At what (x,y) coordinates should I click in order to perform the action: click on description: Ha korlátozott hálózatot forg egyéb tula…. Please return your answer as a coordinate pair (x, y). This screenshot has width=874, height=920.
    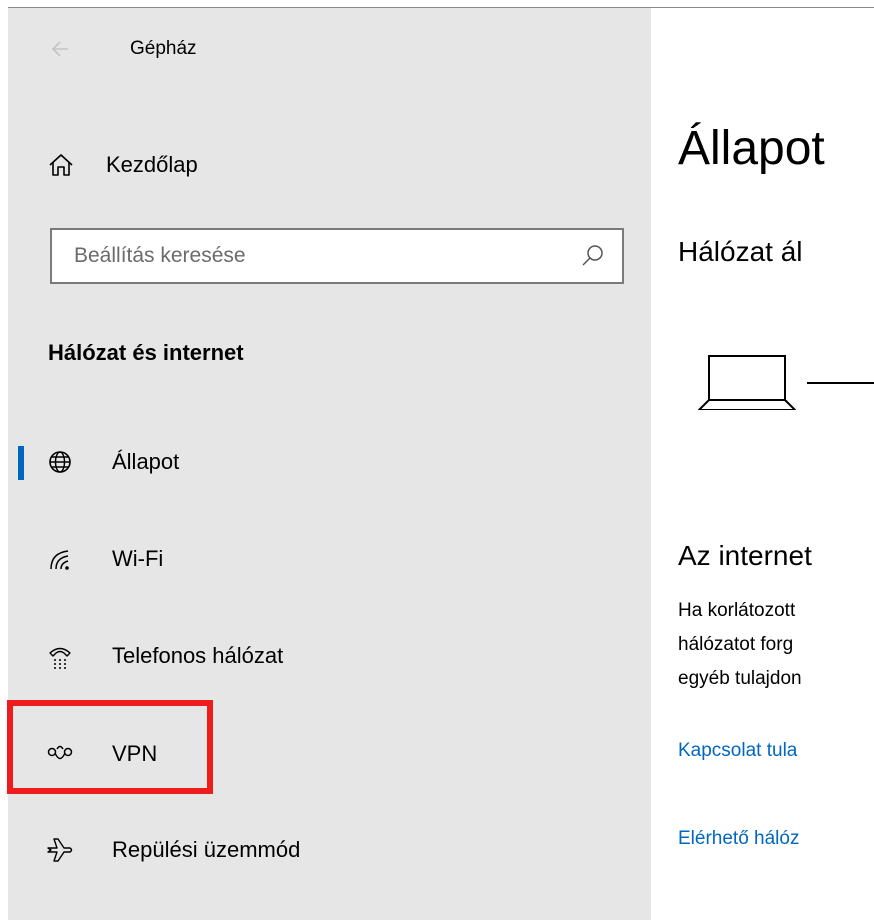
    Looking at the image, I should click on (776, 645).